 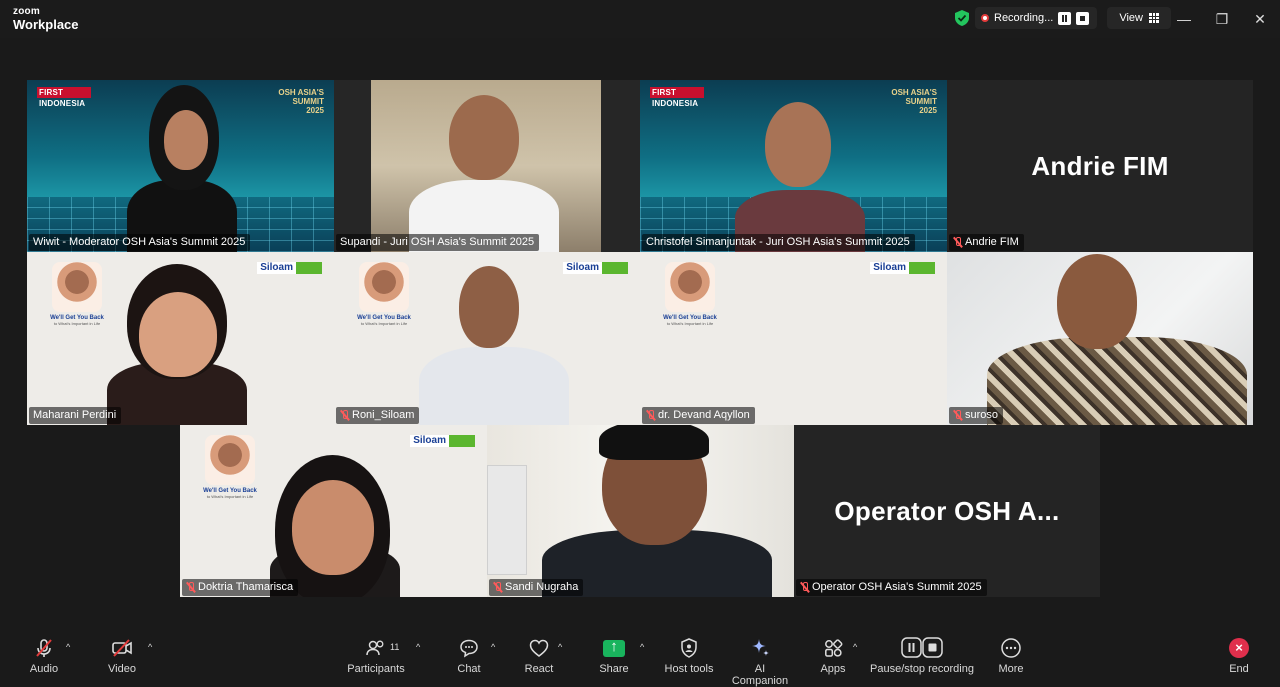 I want to click on audio-button: Audio, so click(x=44, y=655).